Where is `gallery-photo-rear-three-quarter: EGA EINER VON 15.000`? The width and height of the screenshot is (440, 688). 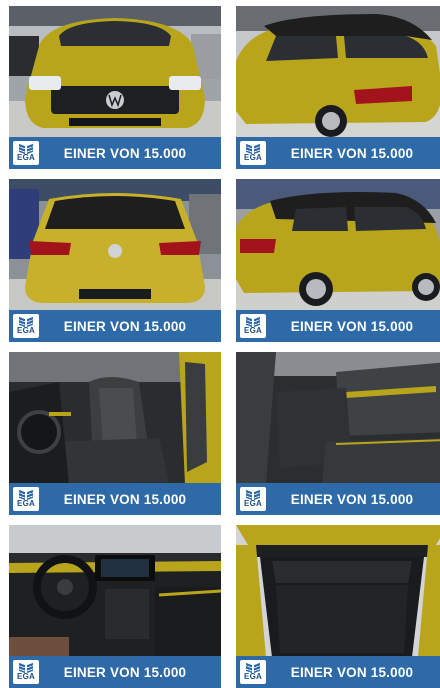
gallery-photo-rear-three-quarter: EGA EINER VON 15.000 is located at coordinates (338, 87).